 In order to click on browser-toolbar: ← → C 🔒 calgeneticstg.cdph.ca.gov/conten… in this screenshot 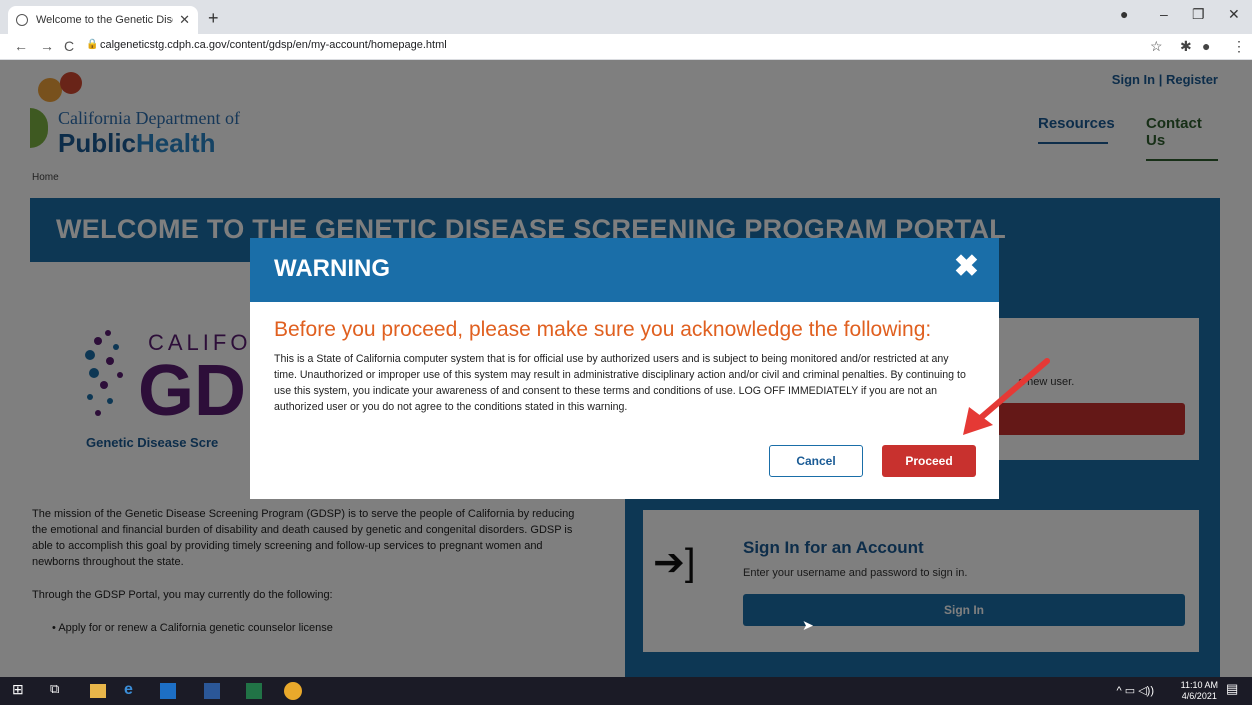, I will do `click(626, 47)`.